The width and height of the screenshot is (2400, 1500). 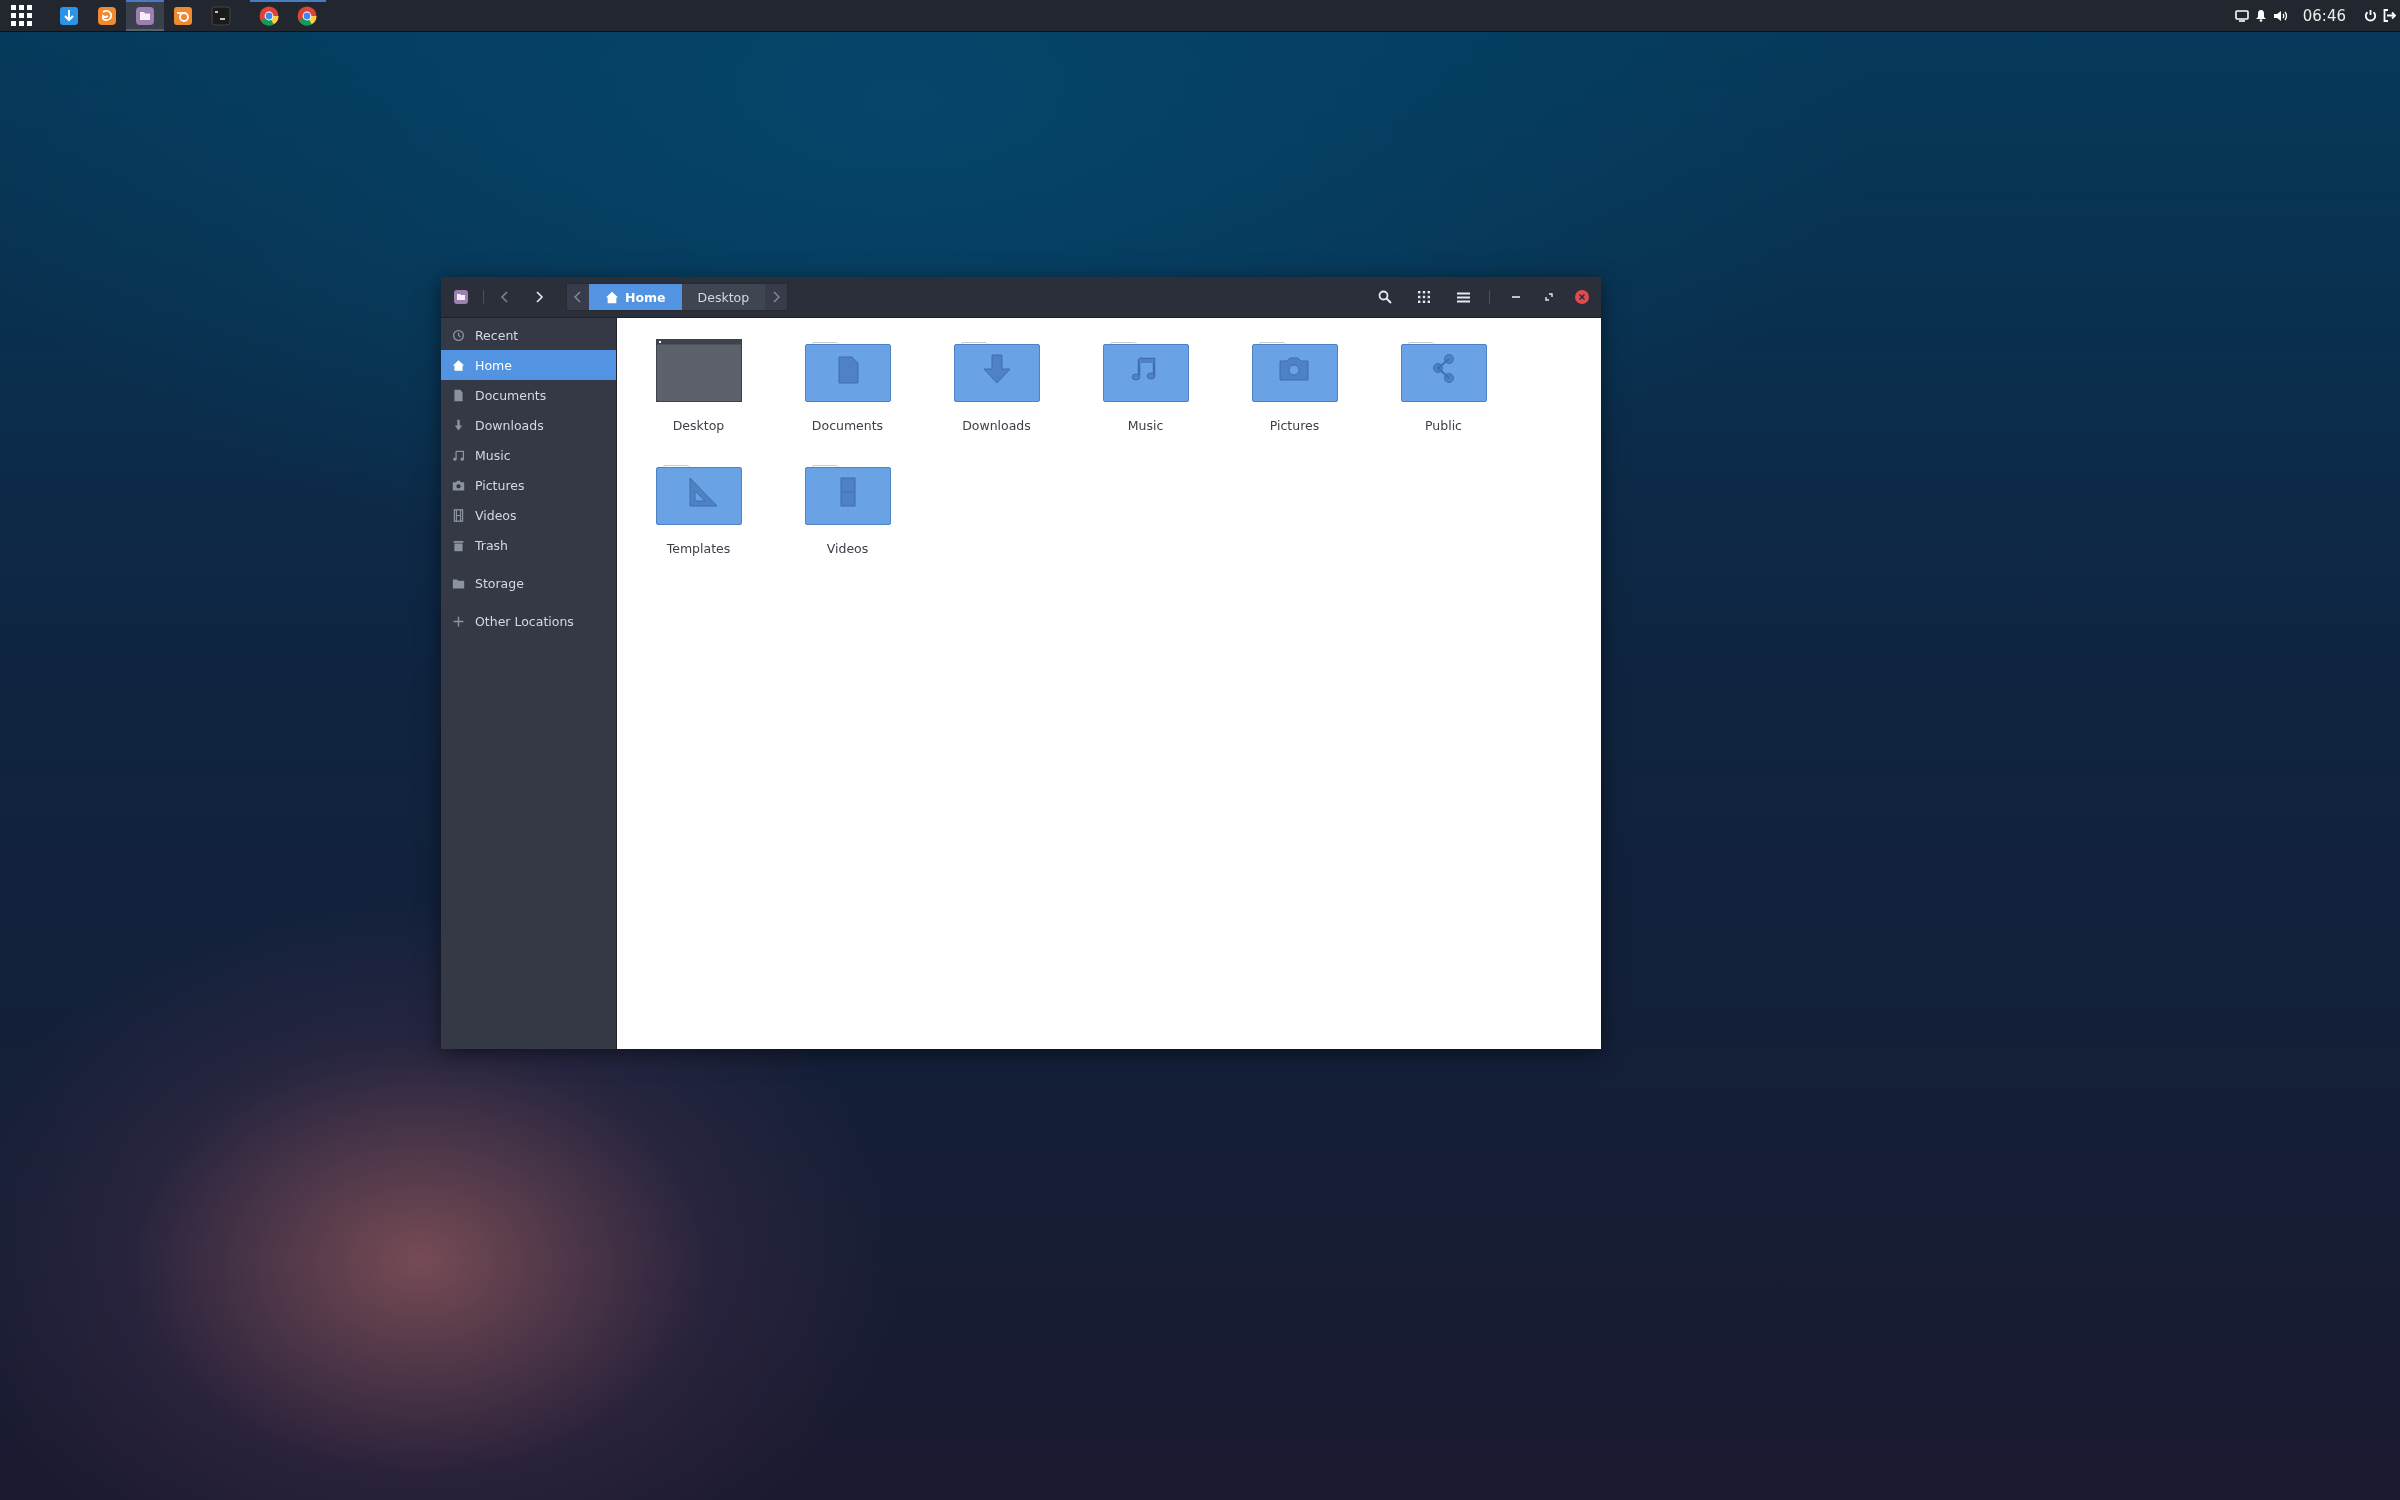 What do you see at coordinates (528, 395) in the screenshot?
I see `sidebar-item: Documents` at bounding box center [528, 395].